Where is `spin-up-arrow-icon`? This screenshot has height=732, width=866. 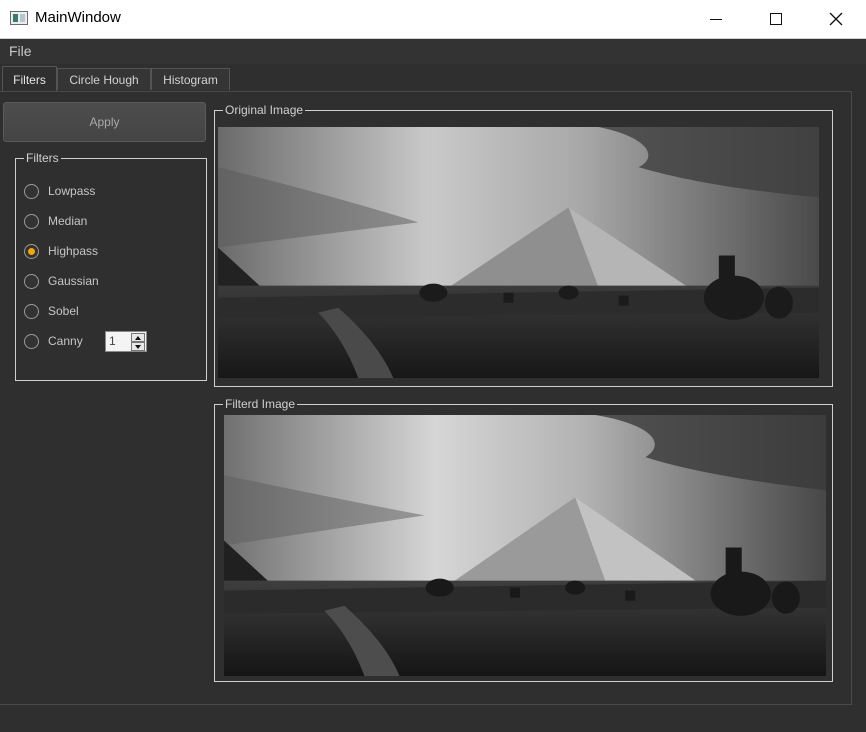
spin-up-arrow-icon is located at coordinates (138, 337).